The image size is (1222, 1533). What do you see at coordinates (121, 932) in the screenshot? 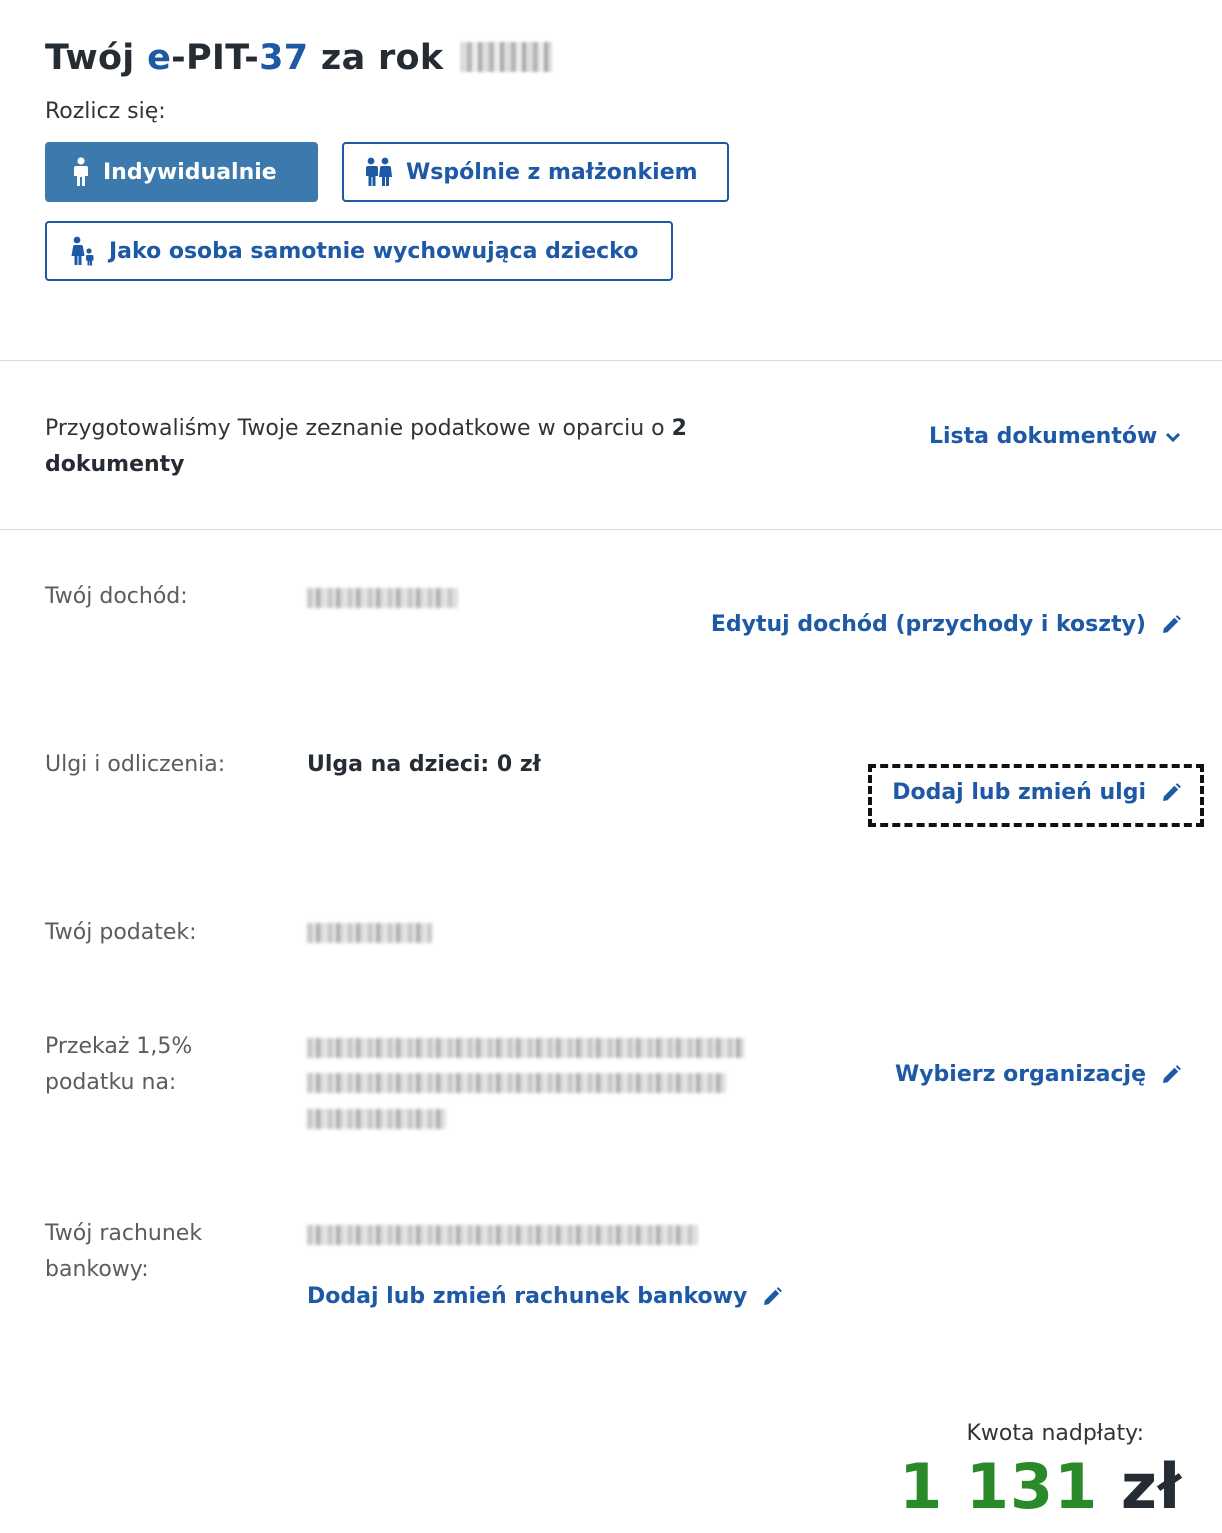
I see `tax-label: Twój podatek:` at bounding box center [121, 932].